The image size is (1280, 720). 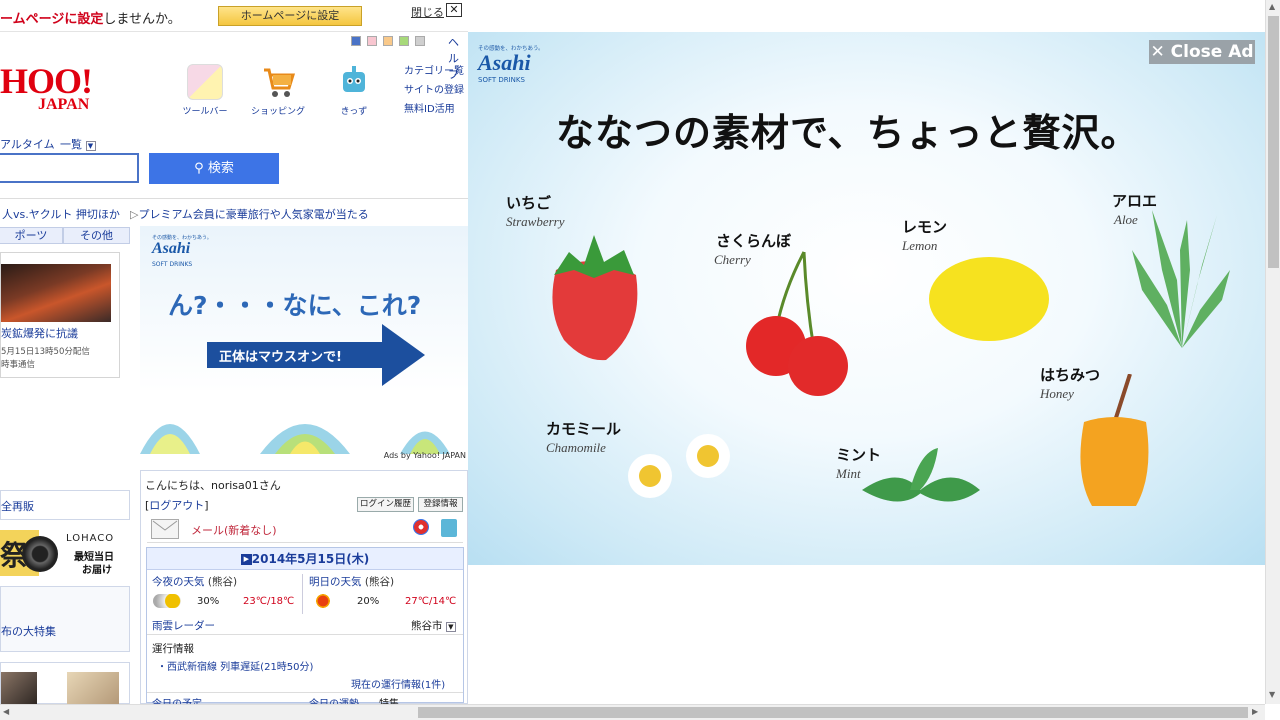 I want to click on reprint-link: 全再販, so click(x=17, y=506).